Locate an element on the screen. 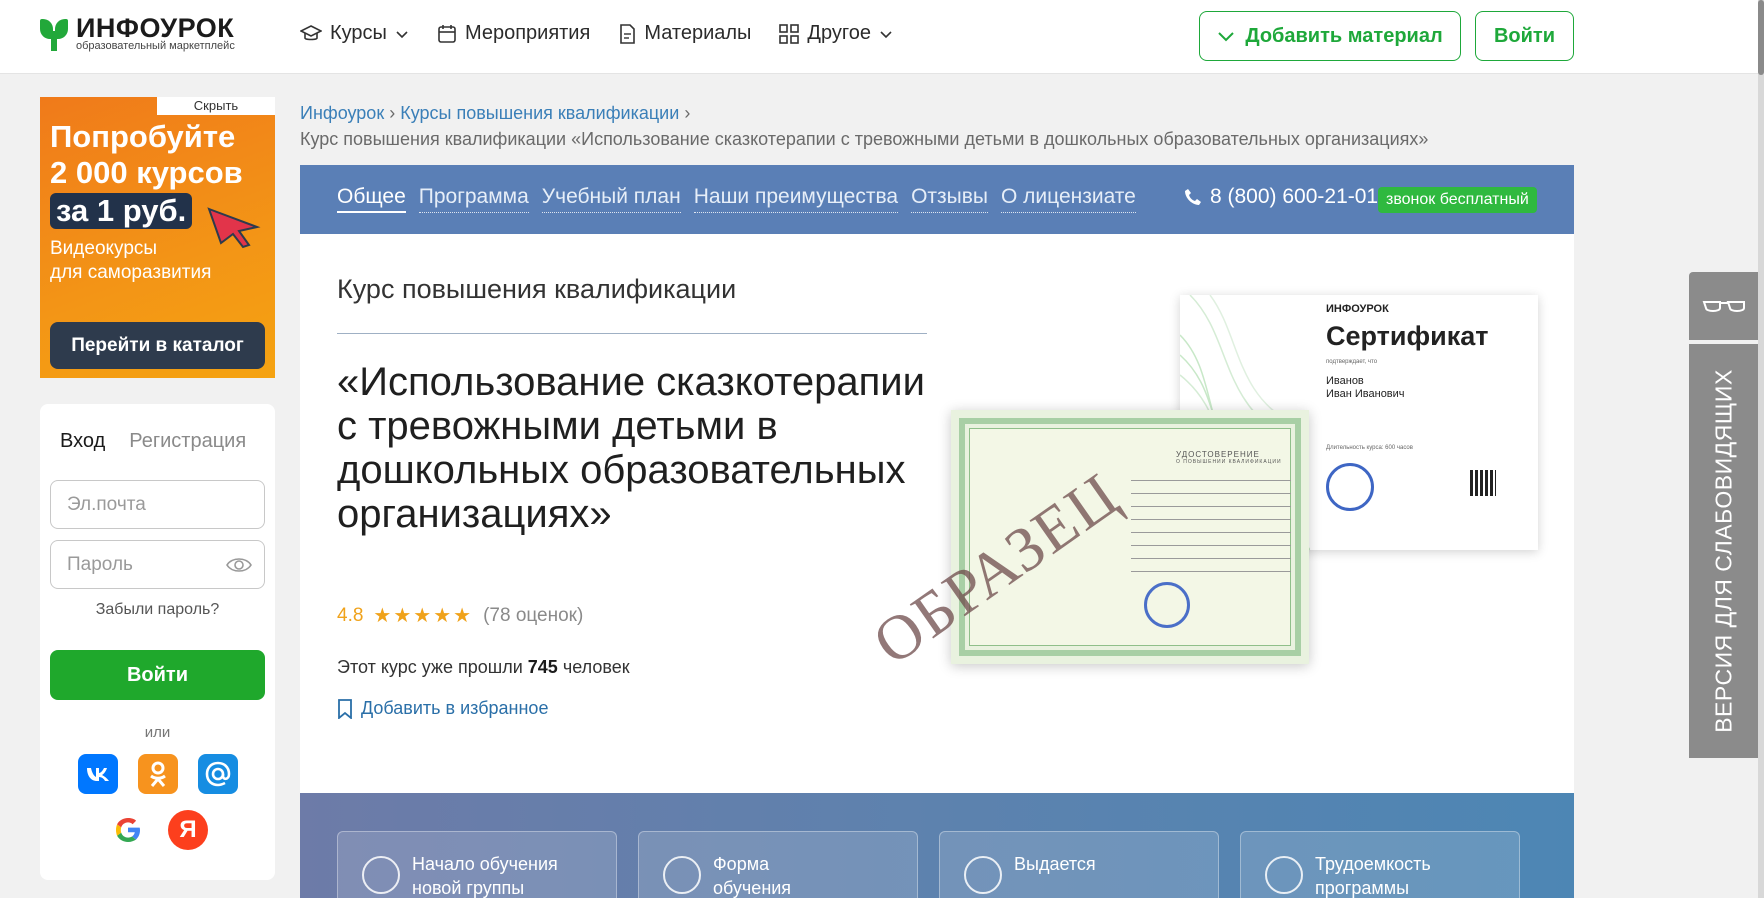 The width and height of the screenshot is (1764, 898). free-call-badge: звонок бесплатный is located at coordinates (1457, 200).